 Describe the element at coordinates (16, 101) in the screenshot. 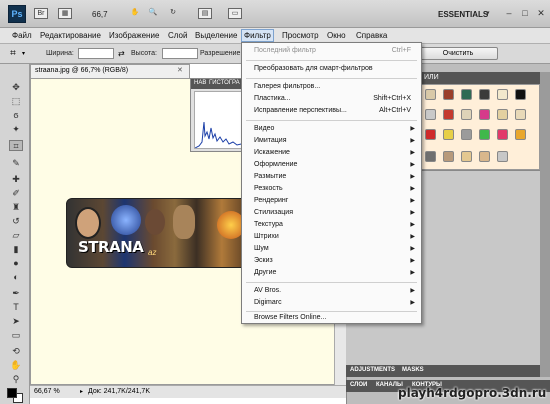

I see `marquee-tool-icon: ⬚` at that location.